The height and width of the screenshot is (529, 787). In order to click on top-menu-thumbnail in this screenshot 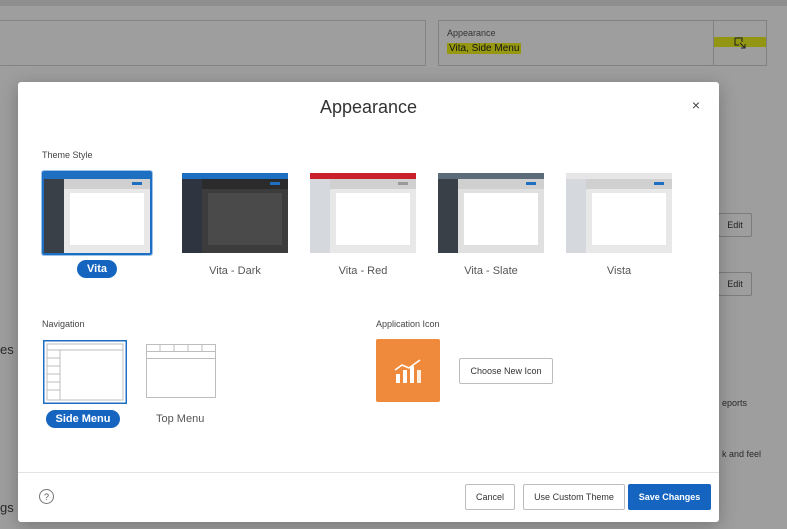, I will do `click(181, 371)`.